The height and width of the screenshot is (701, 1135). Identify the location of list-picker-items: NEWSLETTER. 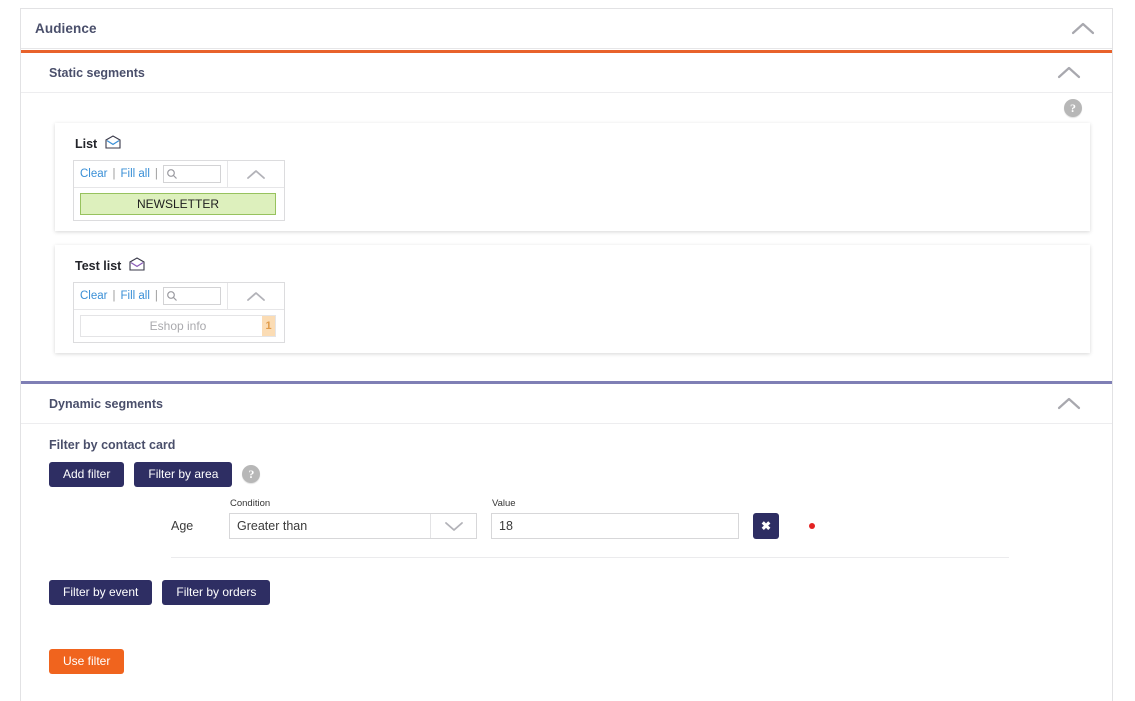
(179, 204).